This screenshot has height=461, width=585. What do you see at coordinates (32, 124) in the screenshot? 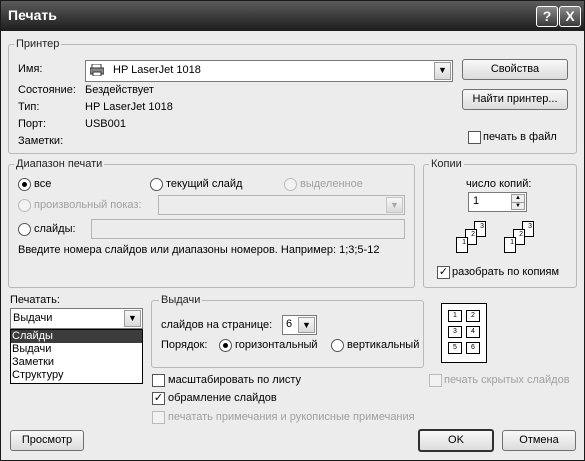
I see `port-label: Порт:` at bounding box center [32, 124].